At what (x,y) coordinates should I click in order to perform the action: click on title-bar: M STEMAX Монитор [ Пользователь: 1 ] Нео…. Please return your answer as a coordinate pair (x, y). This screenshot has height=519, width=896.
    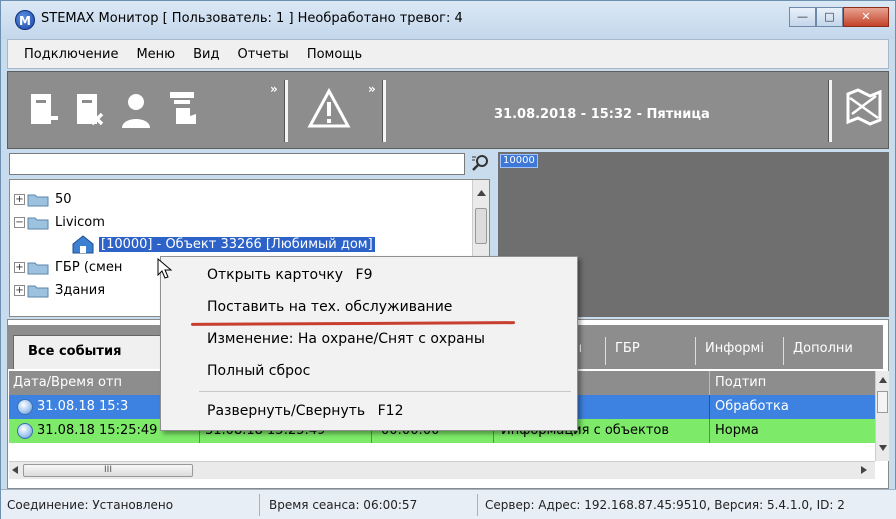
    Looking at the image, I should click on (448, 20).